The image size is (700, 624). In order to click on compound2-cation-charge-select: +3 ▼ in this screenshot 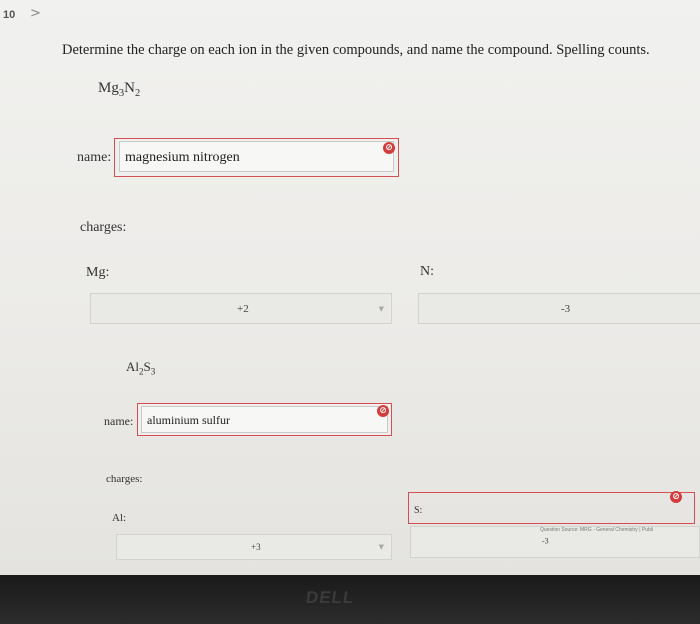, I will do `click(254, 547)`.